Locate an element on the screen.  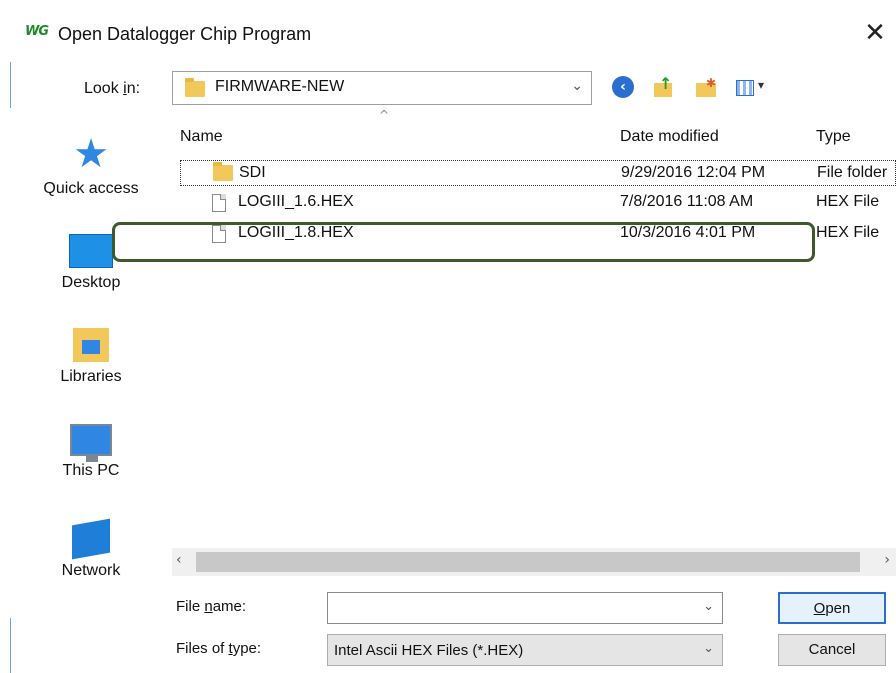
sort-ascending-icon: ^ is located at coordinates (384, 115).